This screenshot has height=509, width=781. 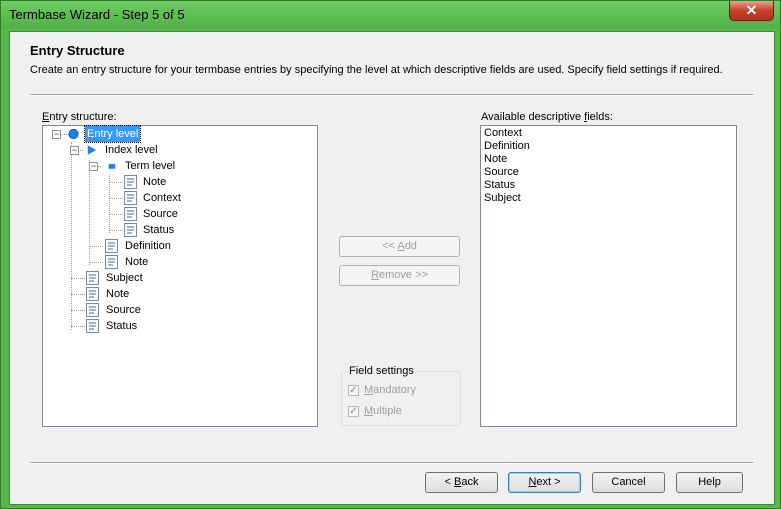 What do you see at coordinates (180, 134) in the screenshot?
I see `tree-node-entry-level: − Entry level` at bounding box center [180, 134].